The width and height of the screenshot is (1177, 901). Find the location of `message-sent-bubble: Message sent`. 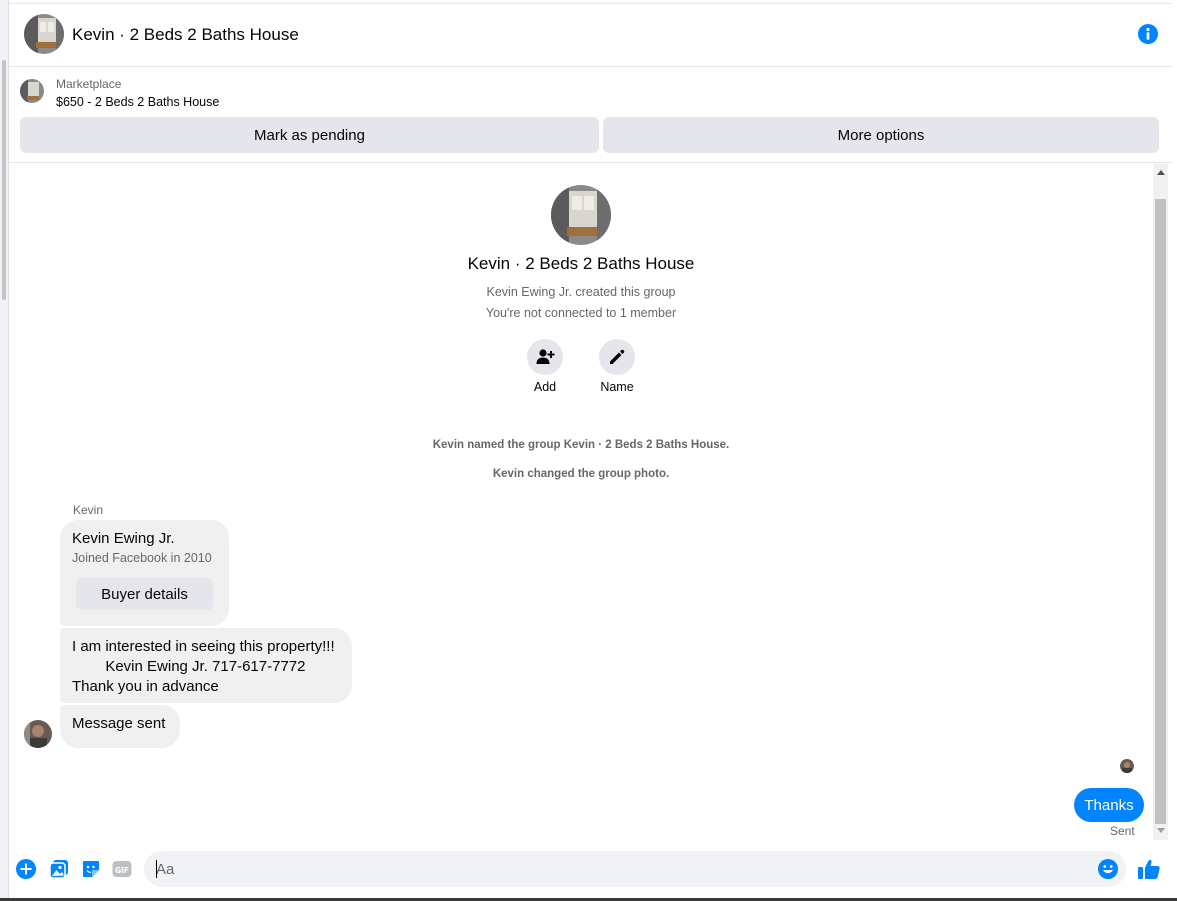

message-sent-bubble: Message sent is located at coordinates (120, 726).